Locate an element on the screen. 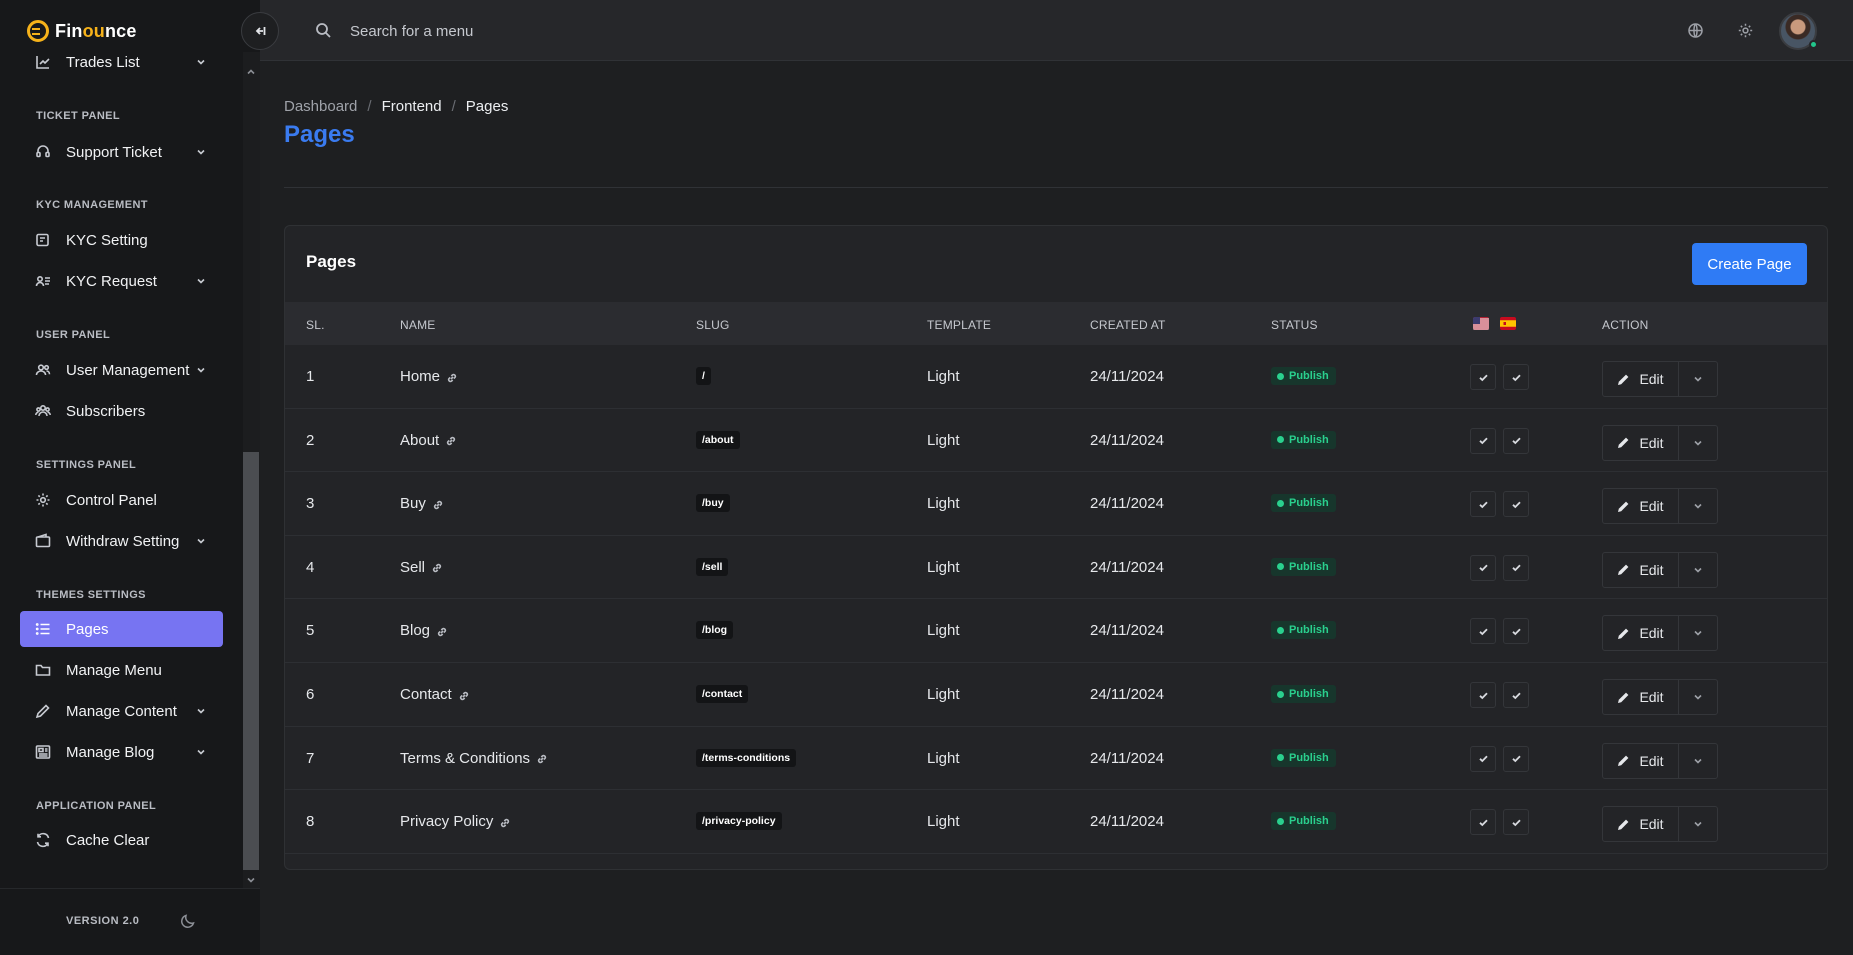 The height and width of the screenshot is (955, 1853). column-header-name: NAME is located at coordinates (418, 325).